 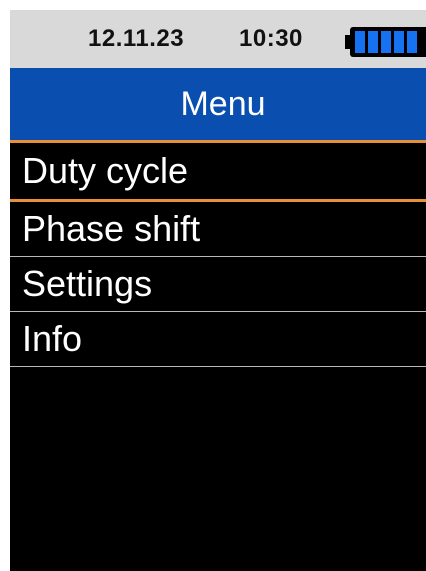 I want to click on menu-item-label: Settings, so click(x=87, y=283).